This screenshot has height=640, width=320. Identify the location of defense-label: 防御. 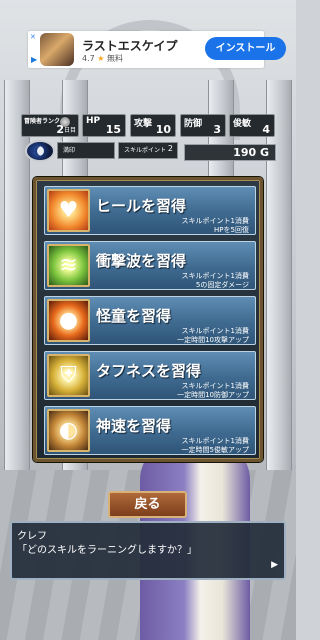
(193, 124).